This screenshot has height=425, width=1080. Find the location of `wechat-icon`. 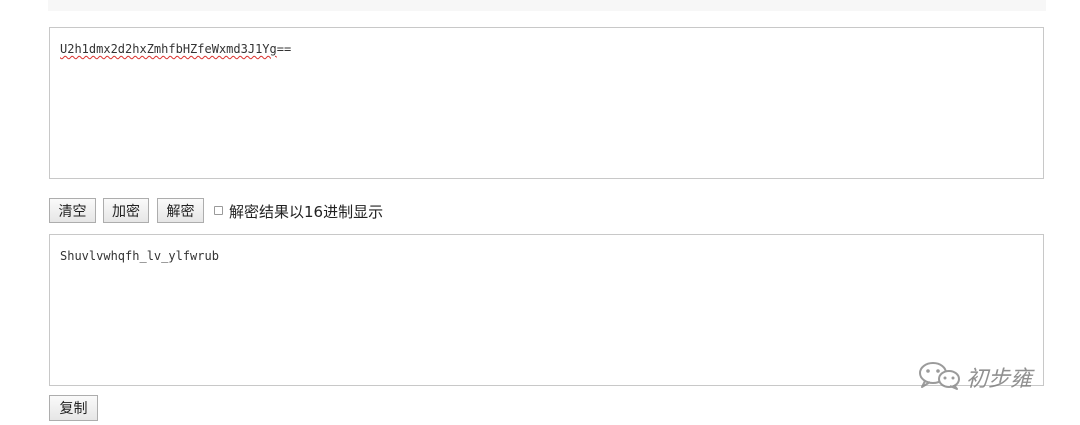

wechat-icon is located at coordinates (939, 377).